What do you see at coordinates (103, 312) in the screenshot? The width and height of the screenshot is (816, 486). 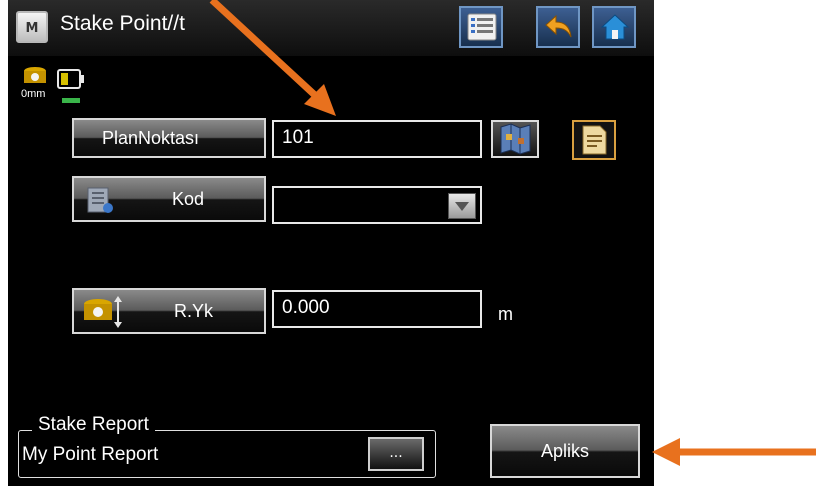 I see `prism-height-icon` at bounding box center [103, 312].